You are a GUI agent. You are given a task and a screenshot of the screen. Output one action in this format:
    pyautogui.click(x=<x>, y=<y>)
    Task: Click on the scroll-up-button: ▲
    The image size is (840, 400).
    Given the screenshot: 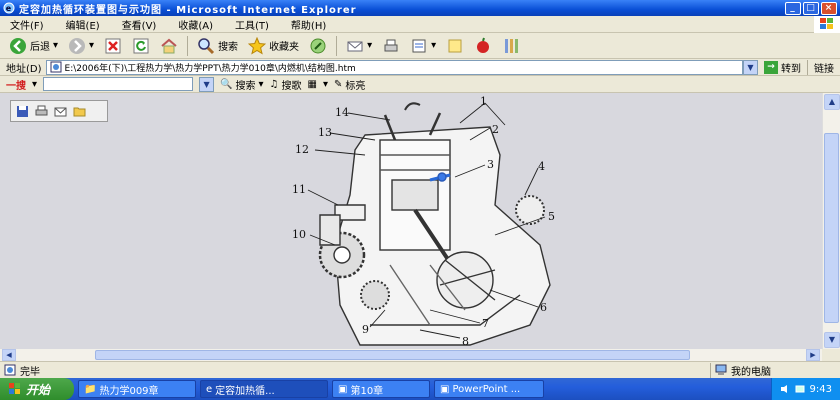 What is the action you would take?
    pyautogui.click(x=832, y=102)
    